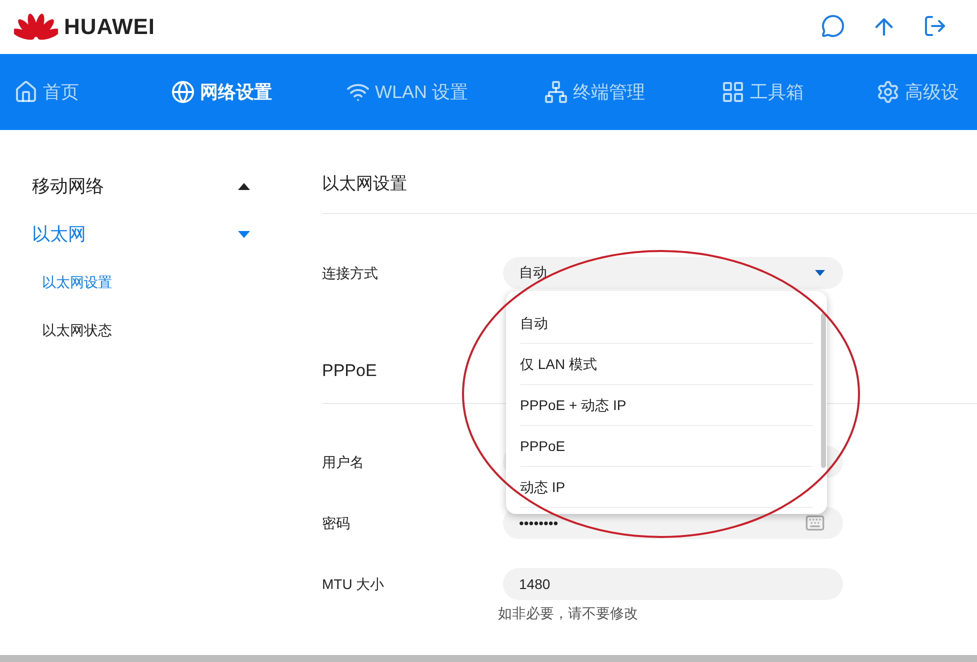 The image size is (977, 662). Describe the element at coordinates (156, 282) in the screenshot. I see `sidebar-subitem: 以太网设置` at that location.